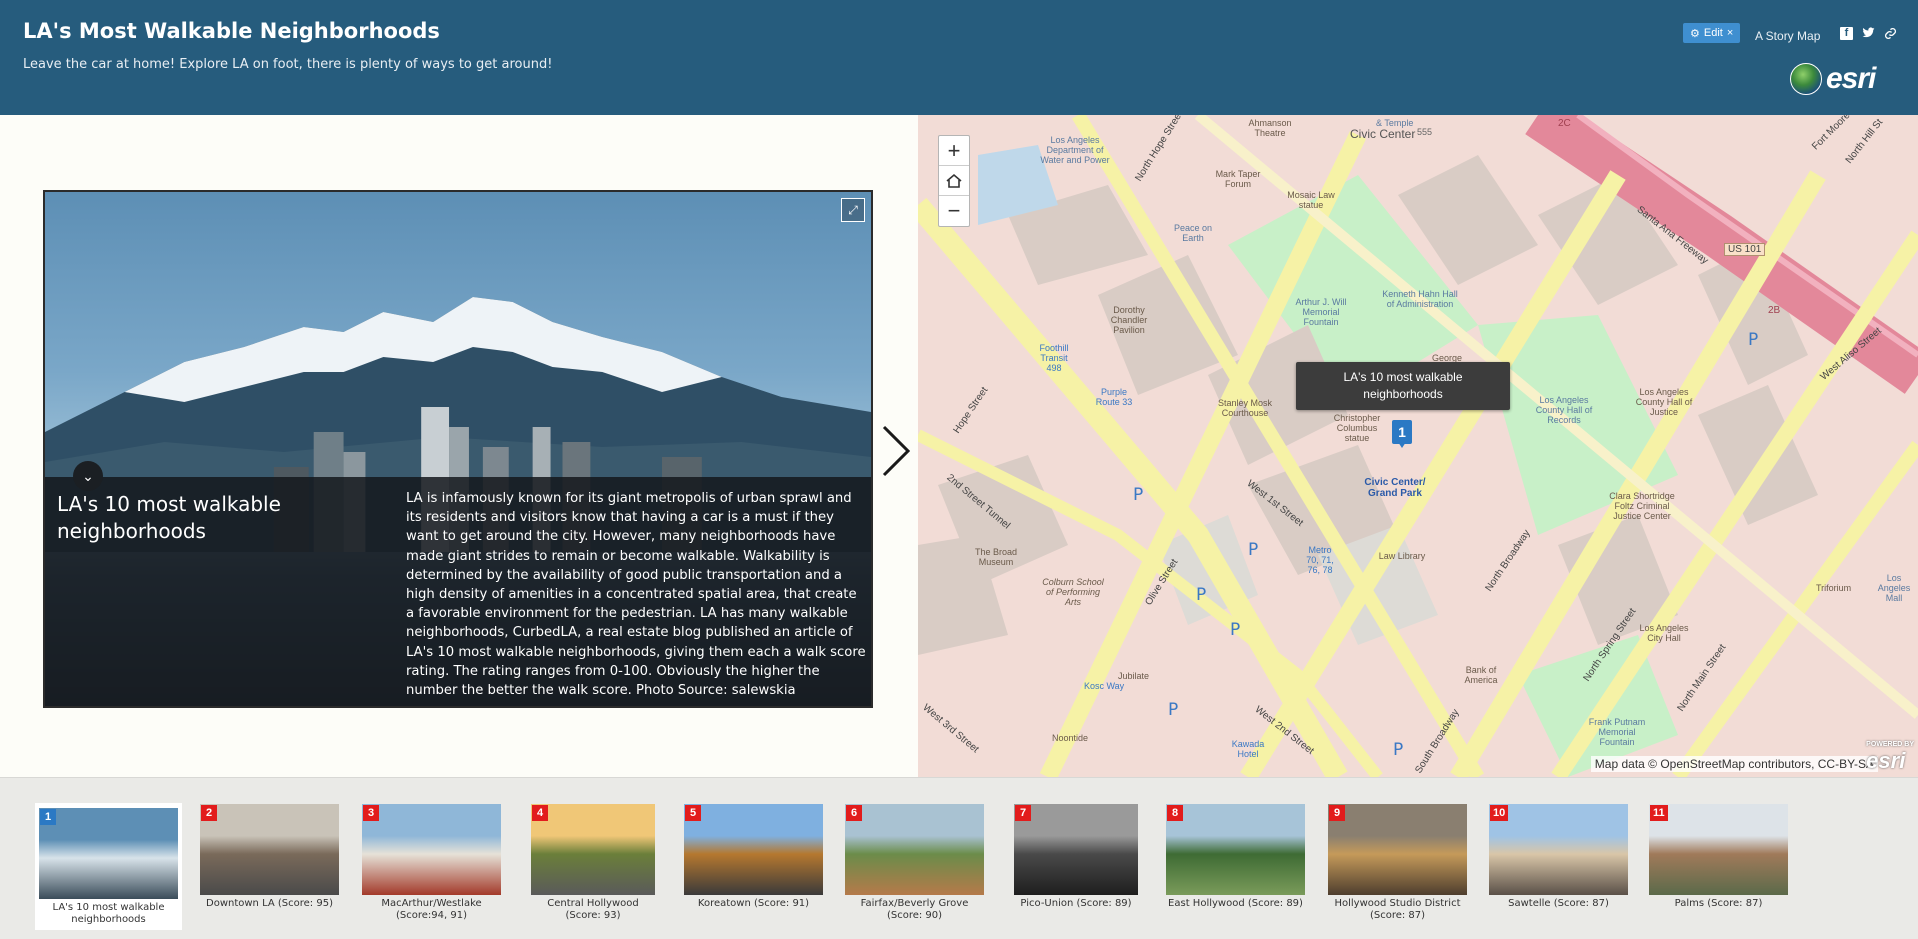 This screenshot has height=939, width=1918. What do you see at coordinates (1617, 732) in the screenshot?
I see `map-label-frank: Frank Putnam Memorial Fountain` at bounding box center [1617, 732].